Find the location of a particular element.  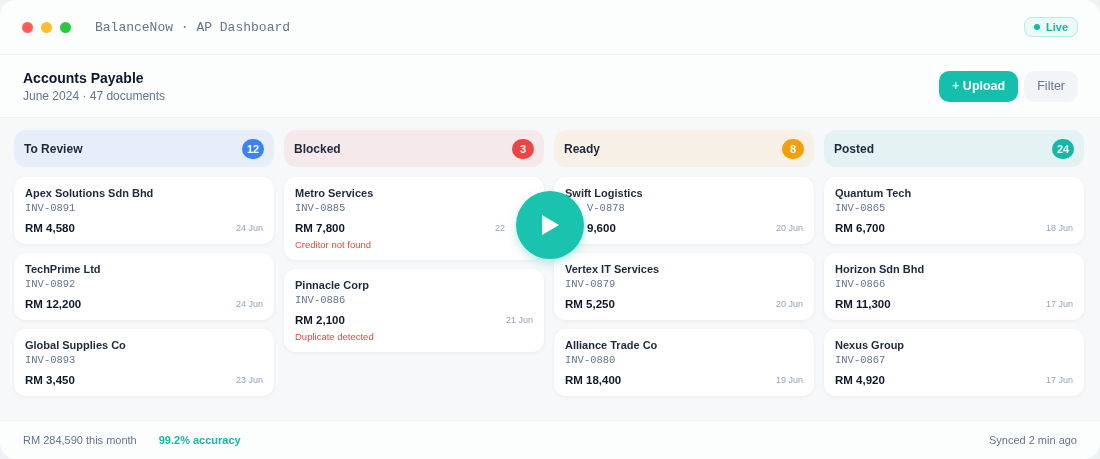

invoice-card: Pinnacle Corp INV-0886 RM 2,100 21 Jun Duplicate detected is located at coordinates (414, 310).